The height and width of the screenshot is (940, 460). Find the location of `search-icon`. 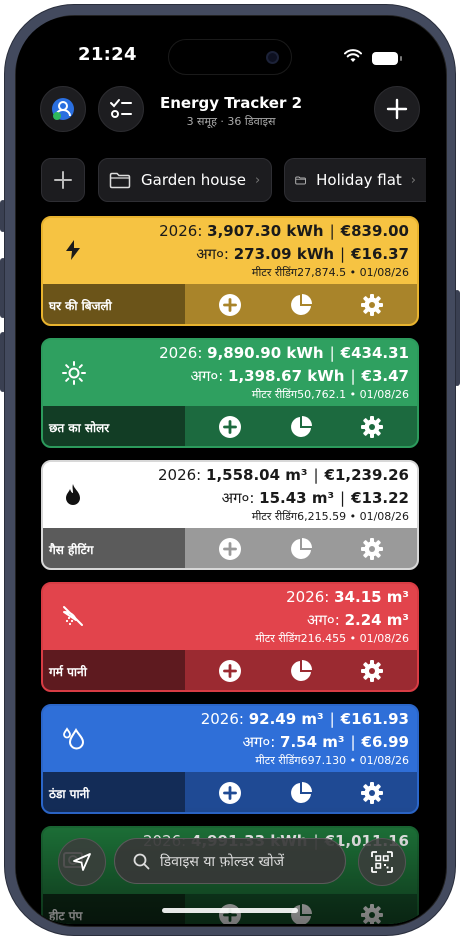

search-icon is located at coordinates (141, 861).